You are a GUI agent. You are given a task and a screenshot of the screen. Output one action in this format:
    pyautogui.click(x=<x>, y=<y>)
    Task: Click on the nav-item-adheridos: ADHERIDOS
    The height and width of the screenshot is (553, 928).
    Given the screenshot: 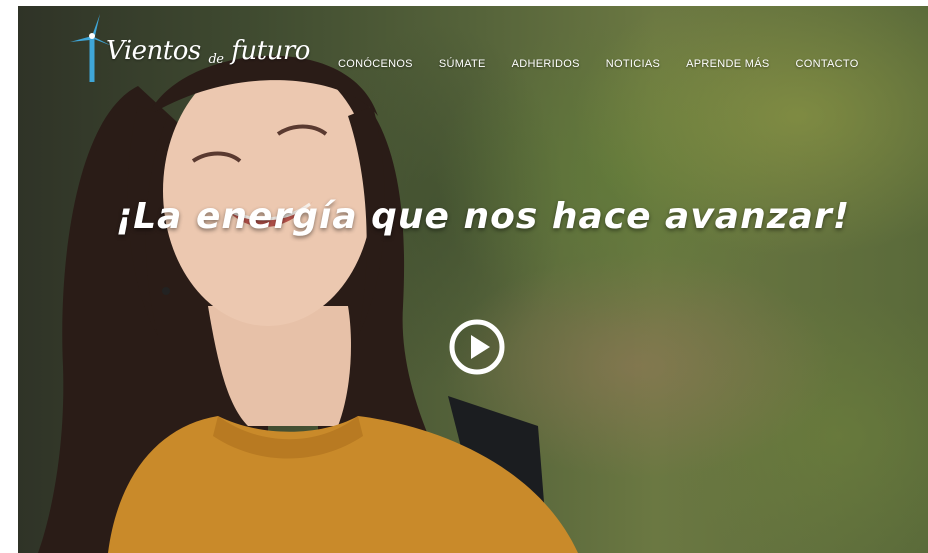 What is the action you would take?
    pyautogui.click(x=546, y=64)
    